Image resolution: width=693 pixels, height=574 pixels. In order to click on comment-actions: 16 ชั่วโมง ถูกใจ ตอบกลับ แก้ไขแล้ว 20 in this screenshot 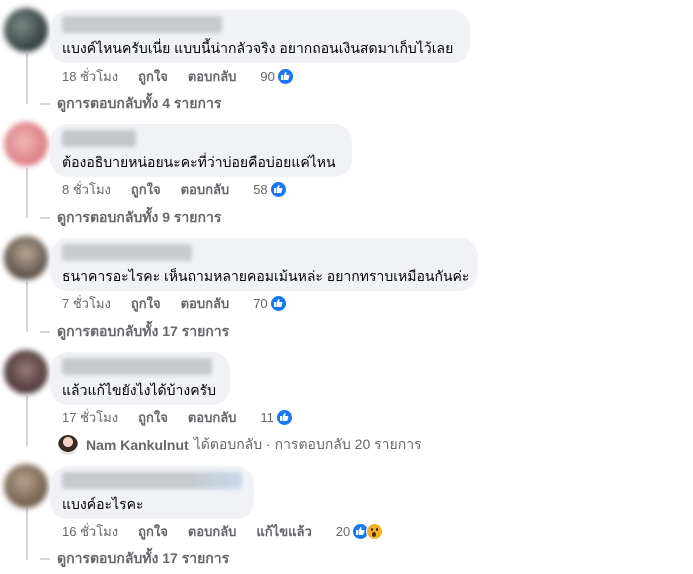, I will do `click(223, 531)`.